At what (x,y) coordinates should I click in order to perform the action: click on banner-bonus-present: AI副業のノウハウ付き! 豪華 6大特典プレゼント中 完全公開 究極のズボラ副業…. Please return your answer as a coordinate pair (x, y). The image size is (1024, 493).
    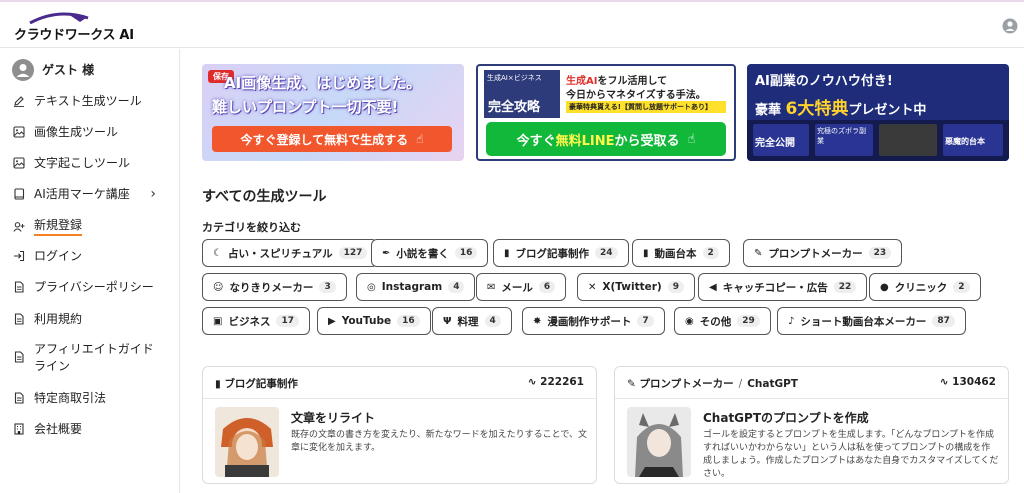
    Looking at the image, I should click on (878, 112).